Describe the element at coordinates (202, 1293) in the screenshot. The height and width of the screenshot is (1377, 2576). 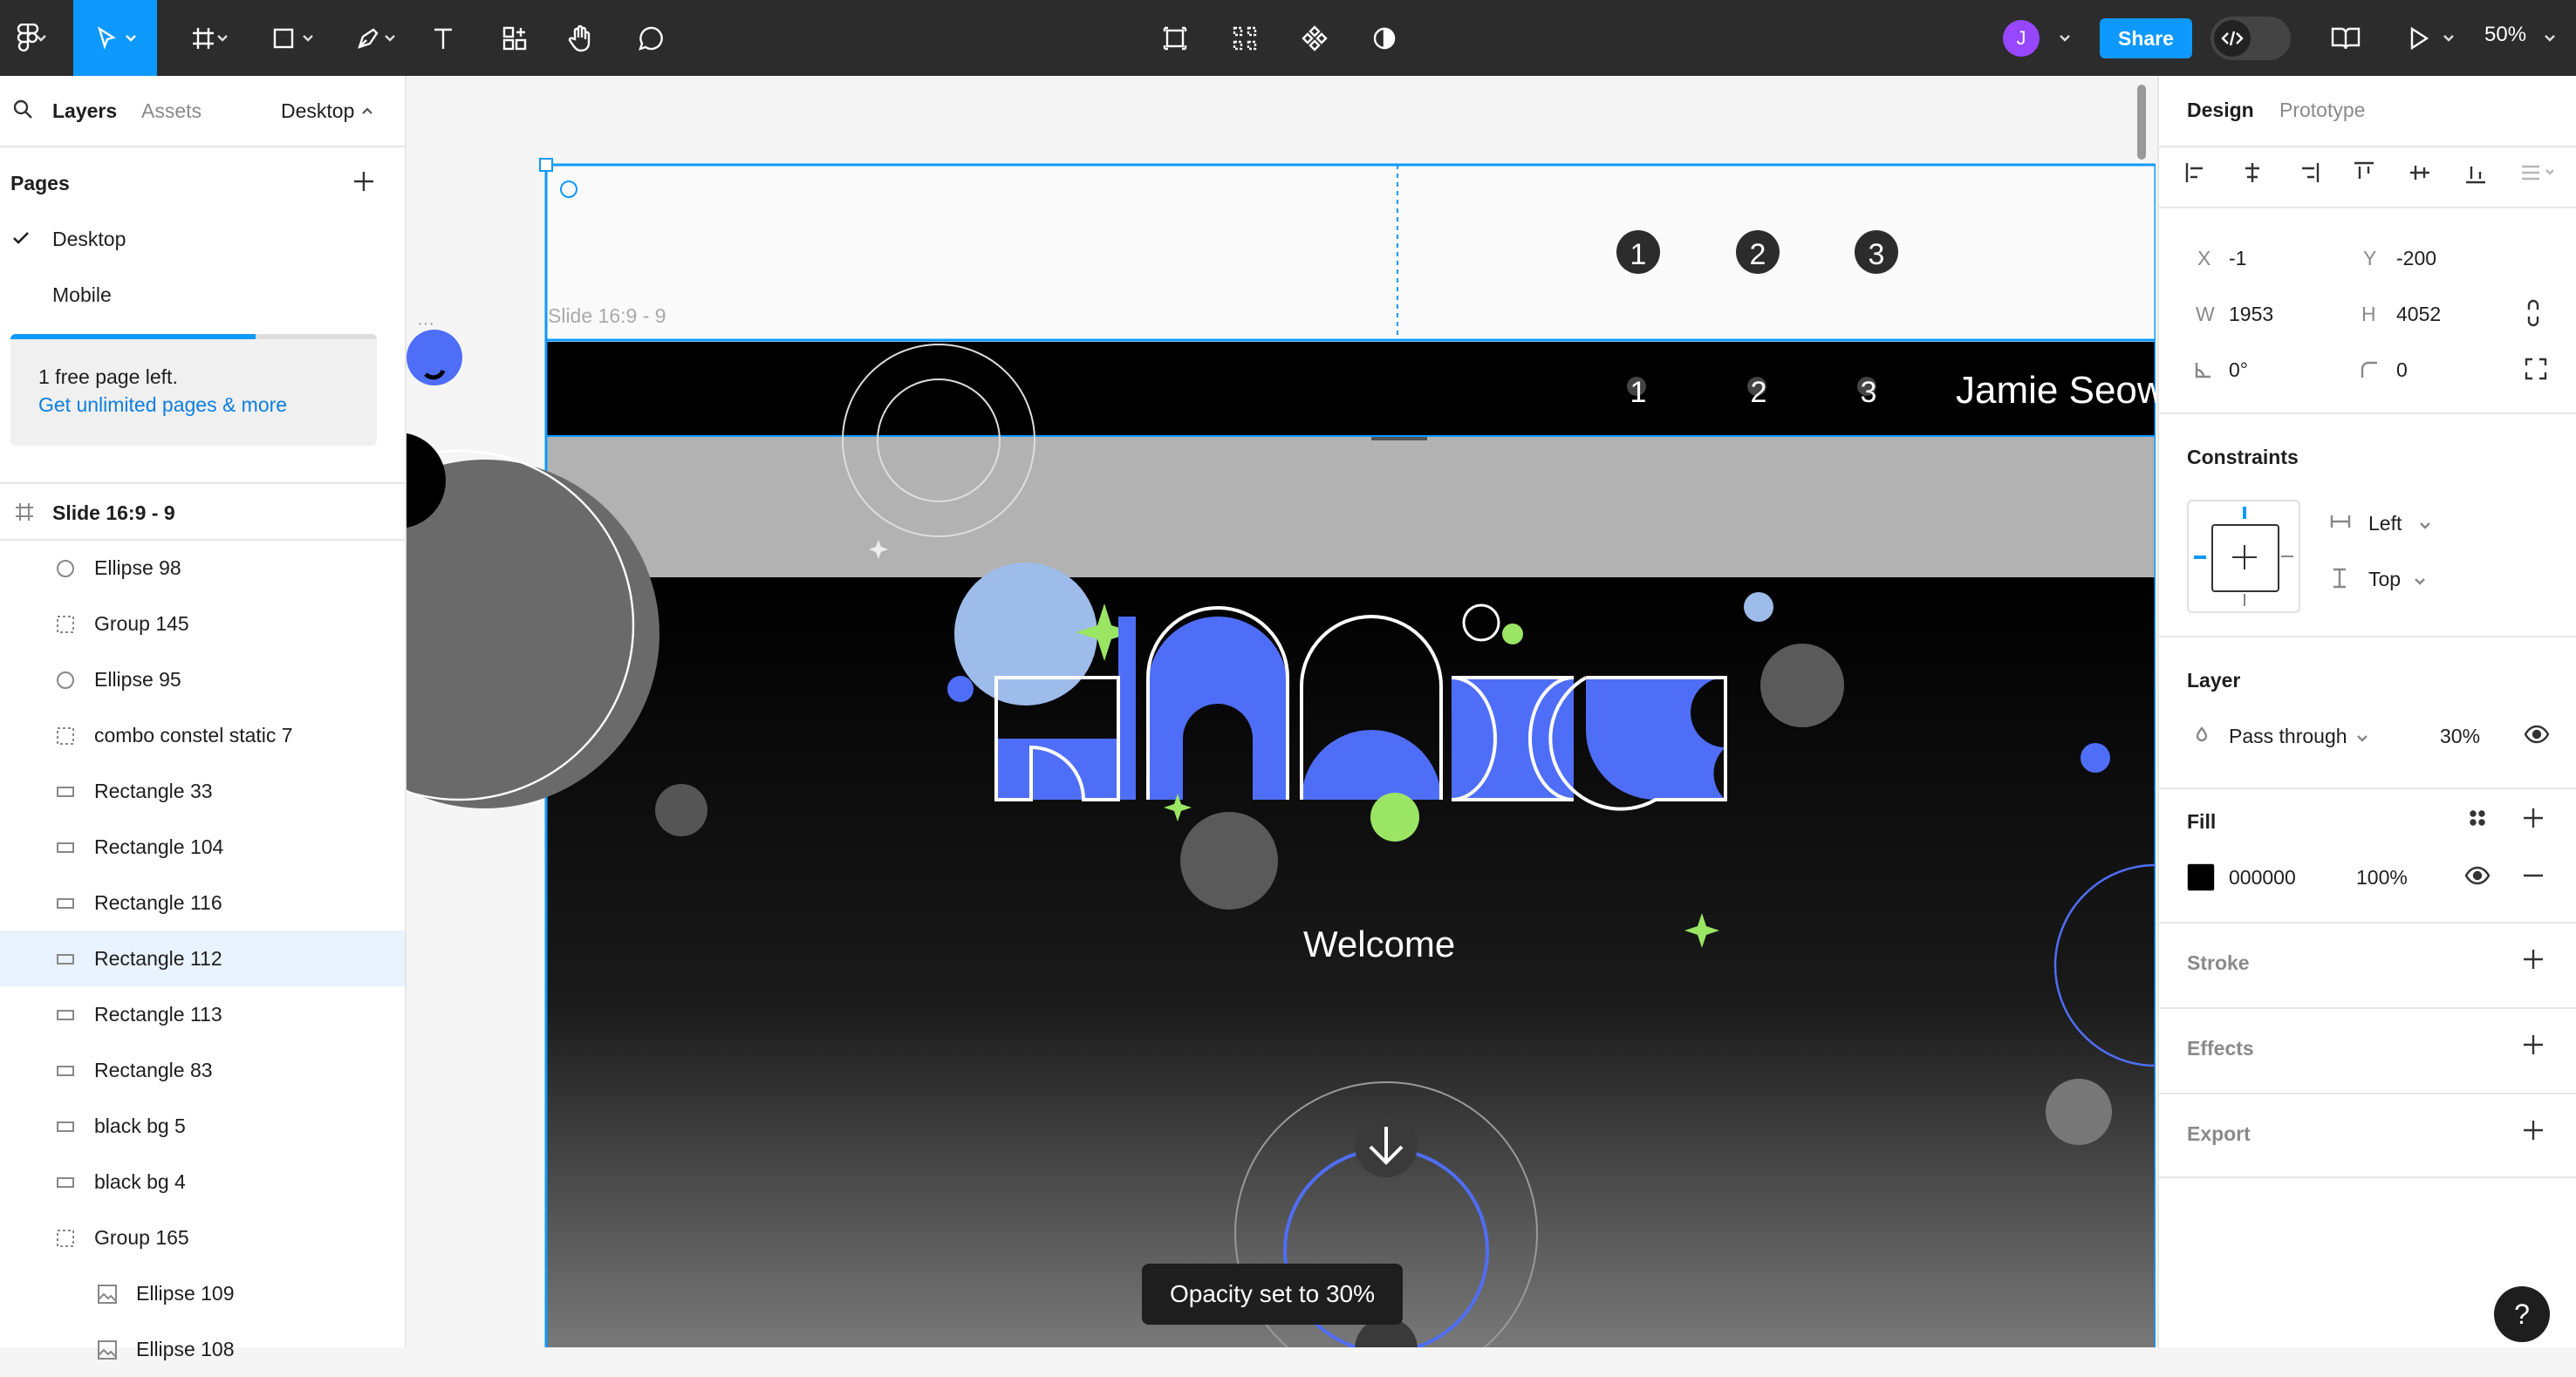
I see `layer-row: Ellipse 109` at that location.